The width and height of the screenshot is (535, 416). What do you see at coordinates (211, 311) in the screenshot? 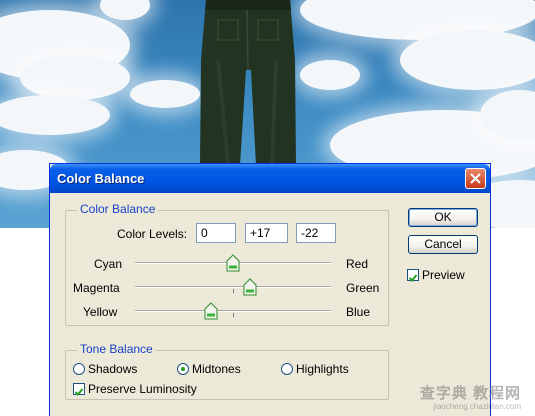
I see `slider-yellow-blue-thumb` at bounding box center [211, 311].